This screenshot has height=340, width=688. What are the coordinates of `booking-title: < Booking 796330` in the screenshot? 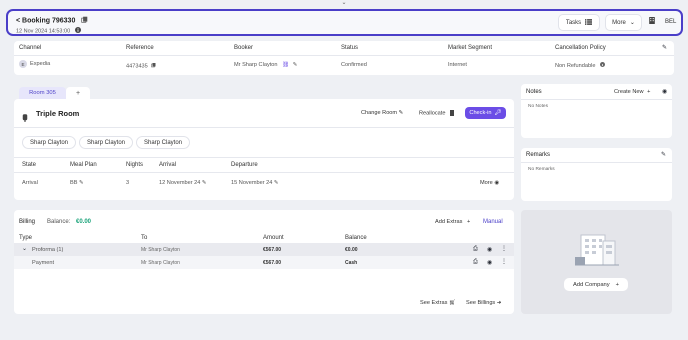 It's located at (52, 20).